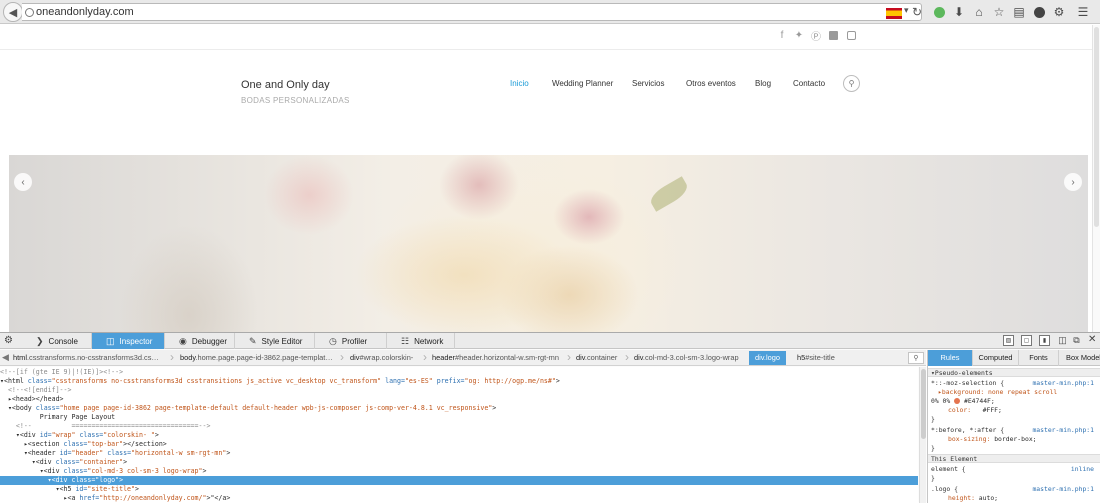 This screenshot has width=1100, height=503. I want to click on search-icon: ⚲, so click(851, 83).